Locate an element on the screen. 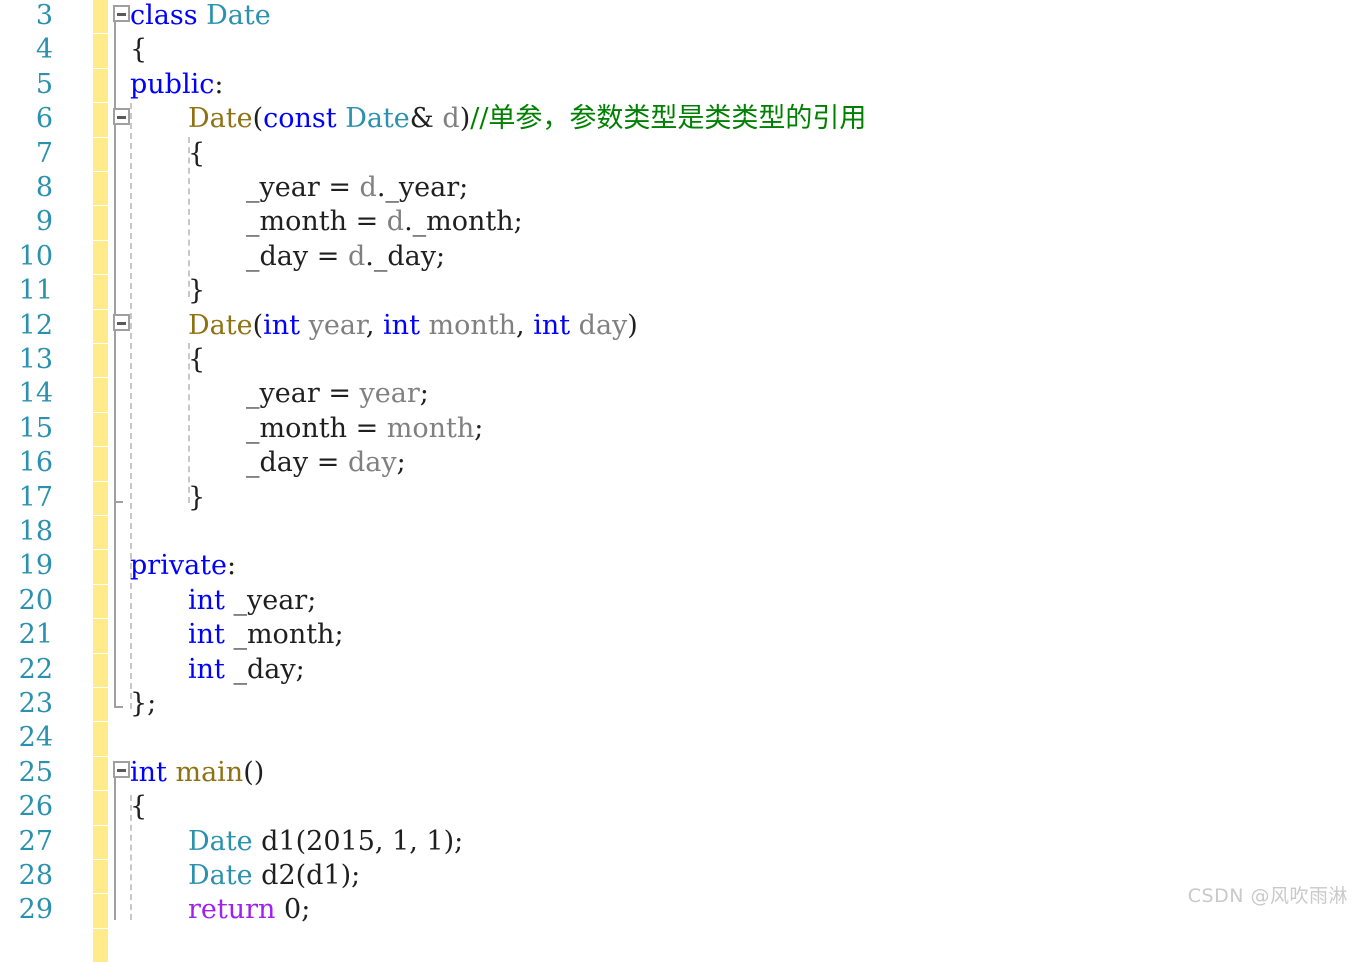 The image size is (1362, 962). code-line-text: int _day; is located at coordinates (246, 670).